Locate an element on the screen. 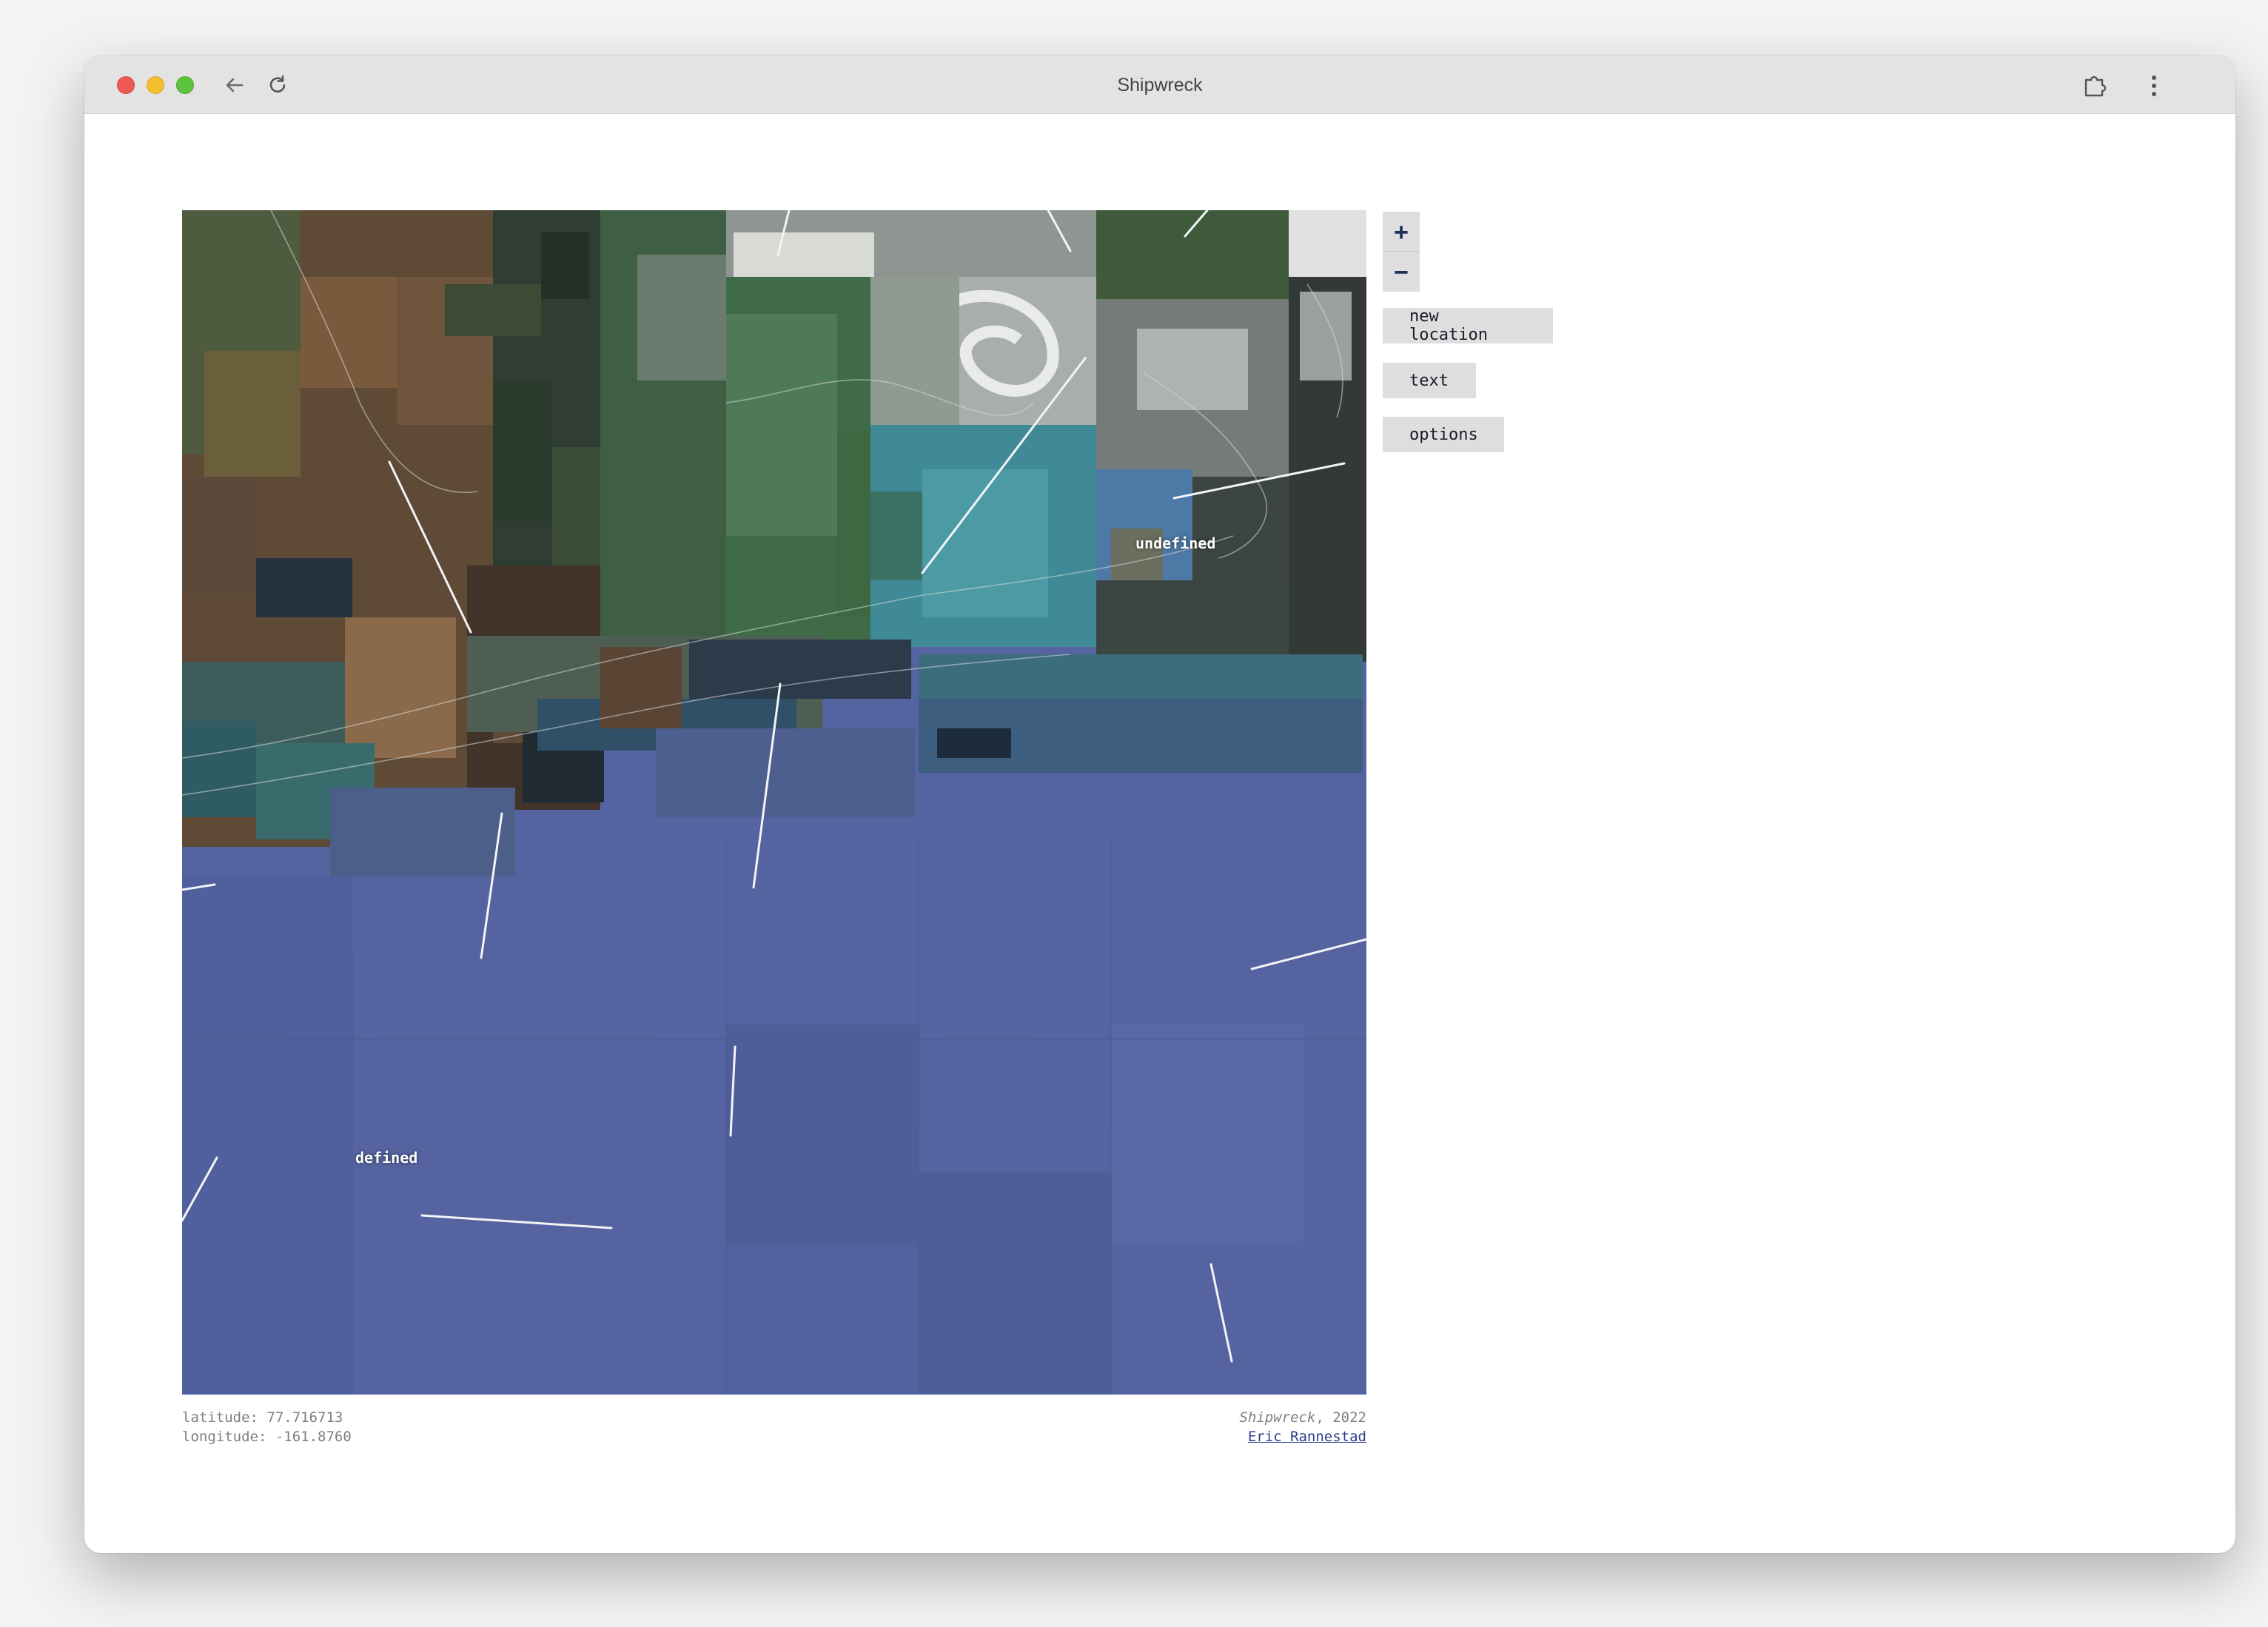 The height and width of the screenshot is (1627, 2268). window-title: Shipwreck is located at coordinates (1160, 85).